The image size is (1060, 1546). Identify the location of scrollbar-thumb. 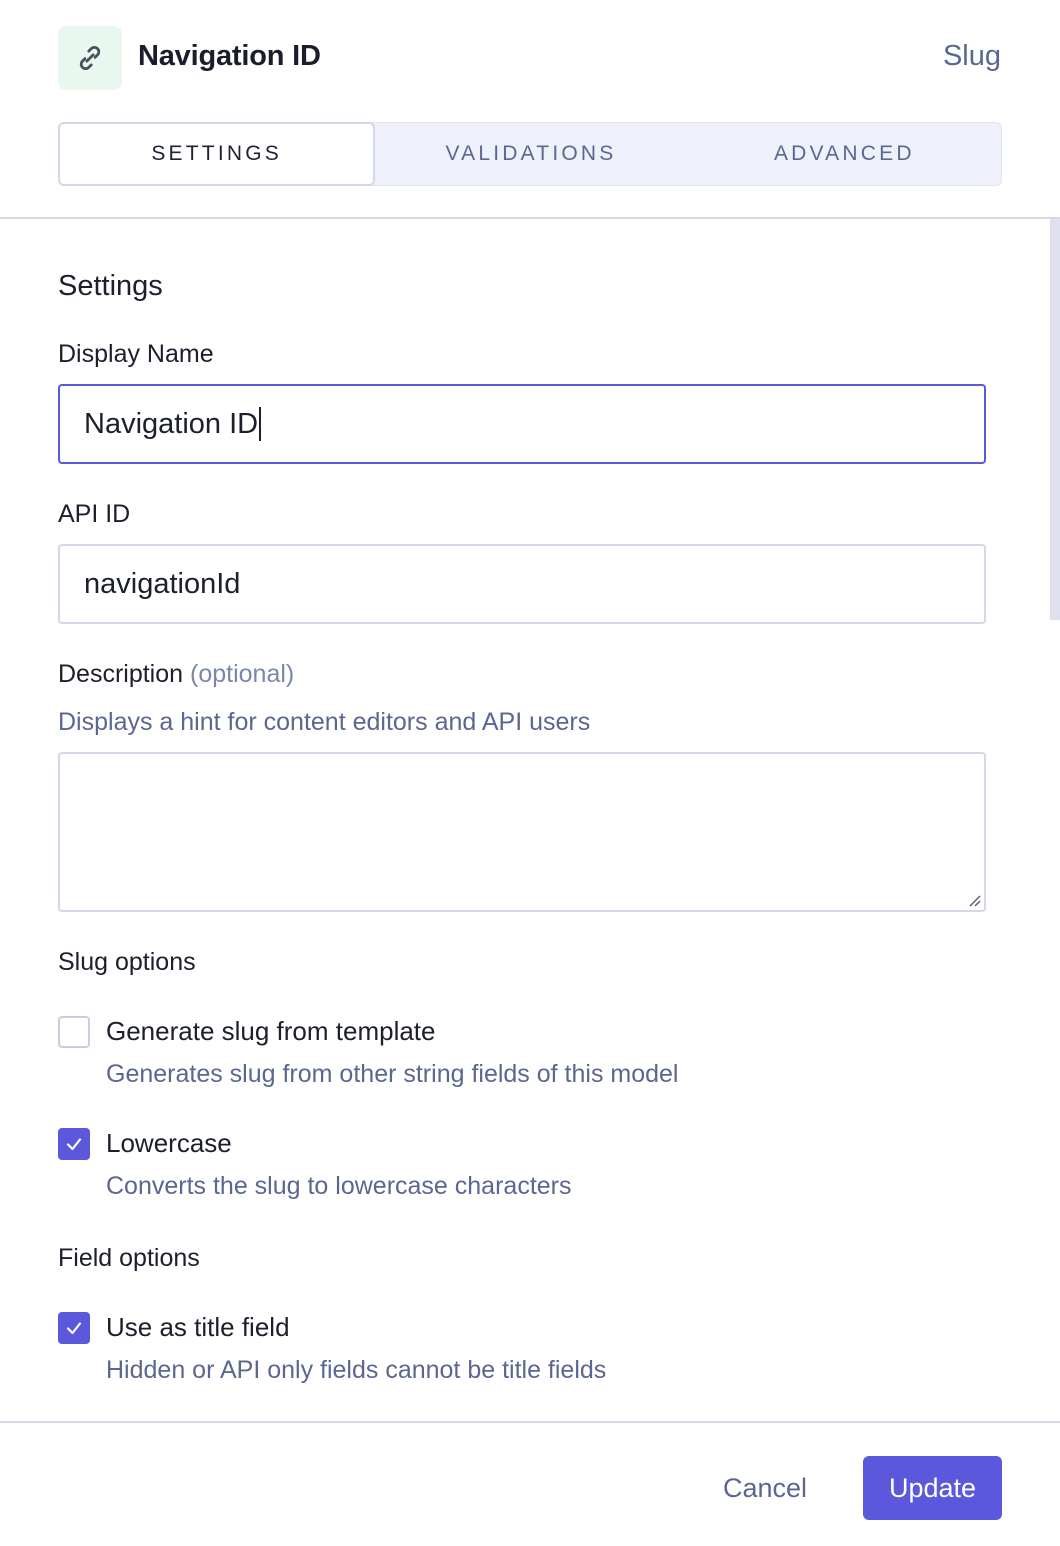
(1055, 419).